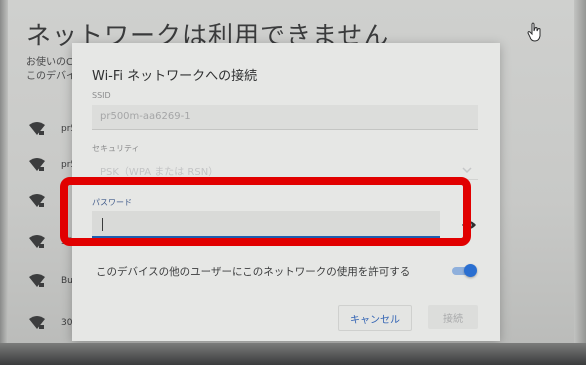  Describe the element at coordinates (470, 270) in the screenshot. I see `toggle-knob` at that location.